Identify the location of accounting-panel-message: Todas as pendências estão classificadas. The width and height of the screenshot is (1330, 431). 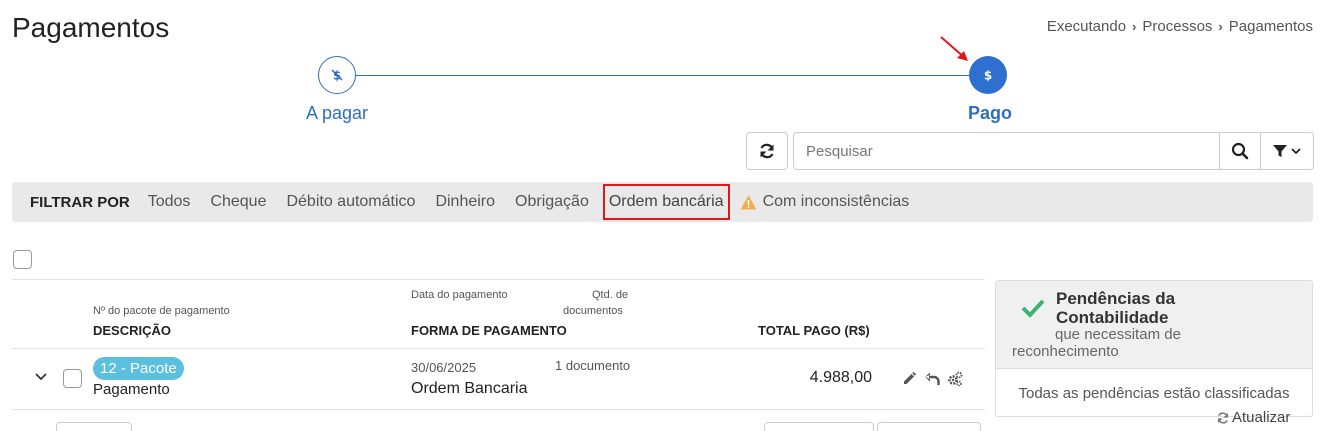
(1154, 393).